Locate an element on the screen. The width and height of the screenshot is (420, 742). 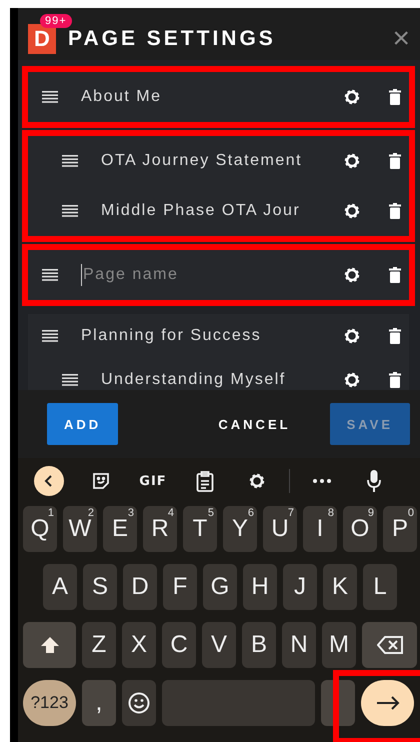
enter-key is located at coordinates (387, 703).